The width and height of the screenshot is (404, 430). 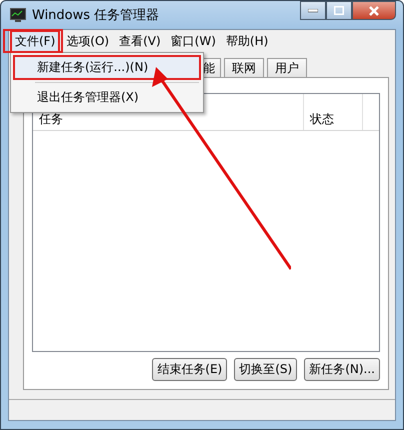 What do you see at coordinates (244, 67) in the screenshot?
I see `tab: 联网` at bounding box center [244, 67].